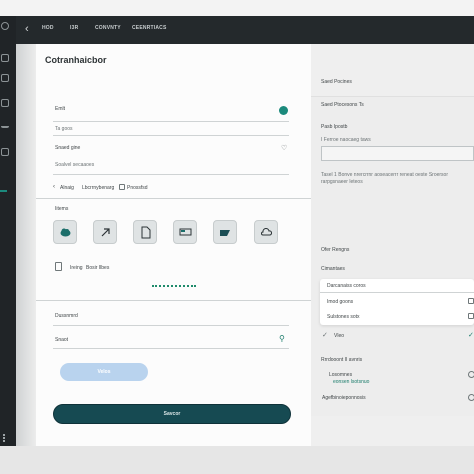 This screenshot has width=474, height=474. What do you see at coordinates (61, 340) in the screenshot?
I see `search-input: Snaot` at bounding box center [61, 340].